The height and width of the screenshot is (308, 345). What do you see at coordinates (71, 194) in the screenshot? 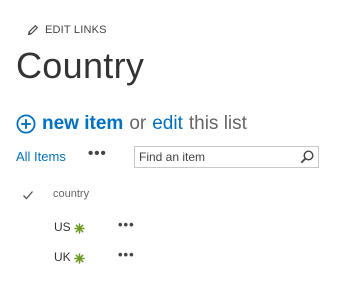
I see `column-header-country: country` at bounding box center [71, 194].